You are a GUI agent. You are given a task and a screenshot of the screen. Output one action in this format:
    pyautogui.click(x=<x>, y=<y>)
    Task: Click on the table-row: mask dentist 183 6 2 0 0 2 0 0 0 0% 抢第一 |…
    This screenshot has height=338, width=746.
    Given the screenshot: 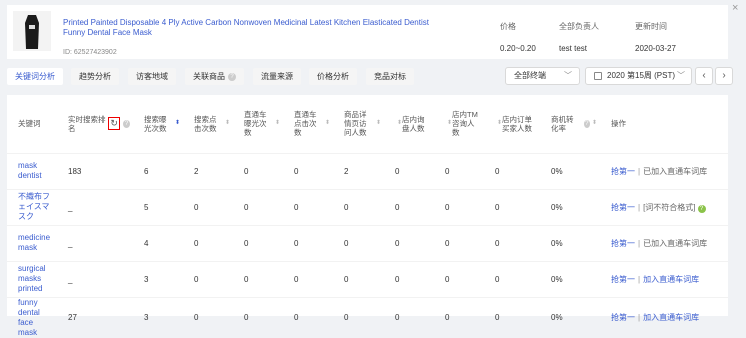 What is the action you would take?
    pyautogui.click(x=367, y=170)
    